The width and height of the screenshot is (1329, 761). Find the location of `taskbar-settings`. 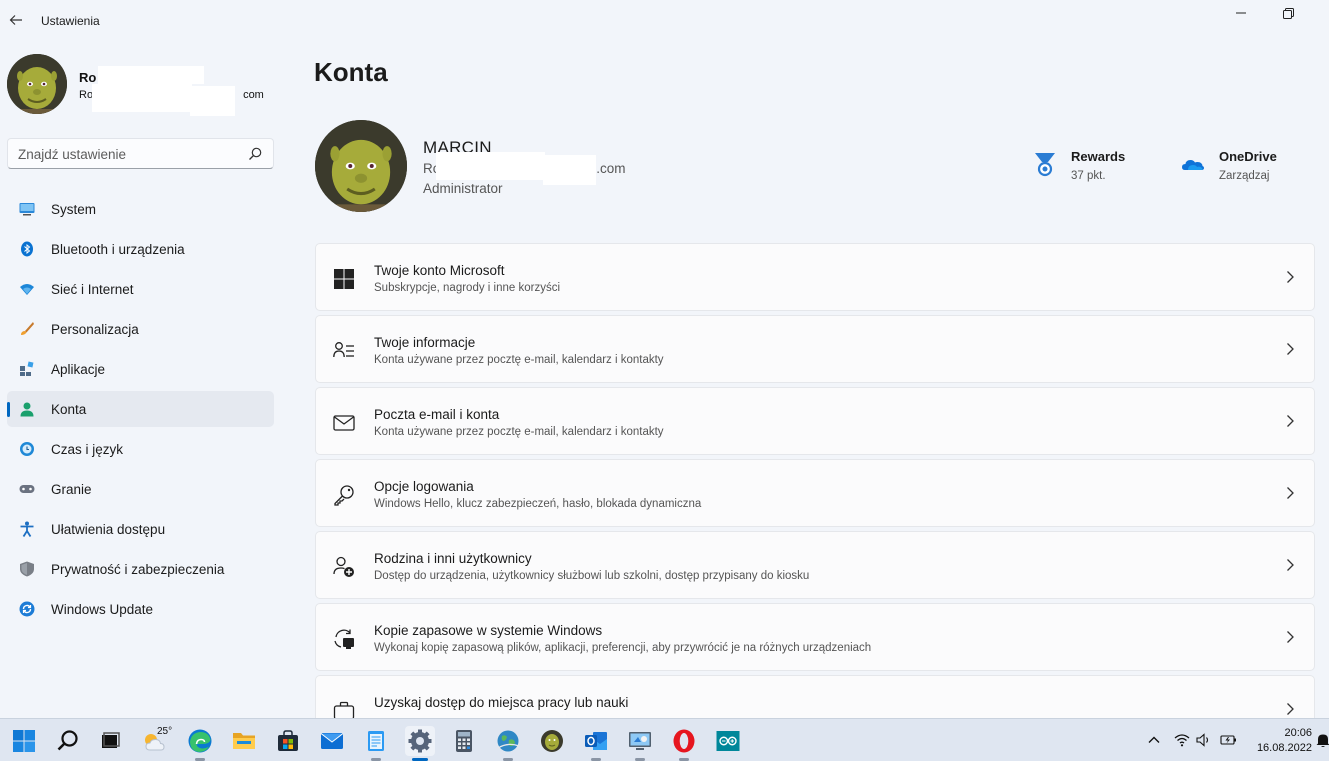

taskbar-settings is located at coordinates (420, 743).